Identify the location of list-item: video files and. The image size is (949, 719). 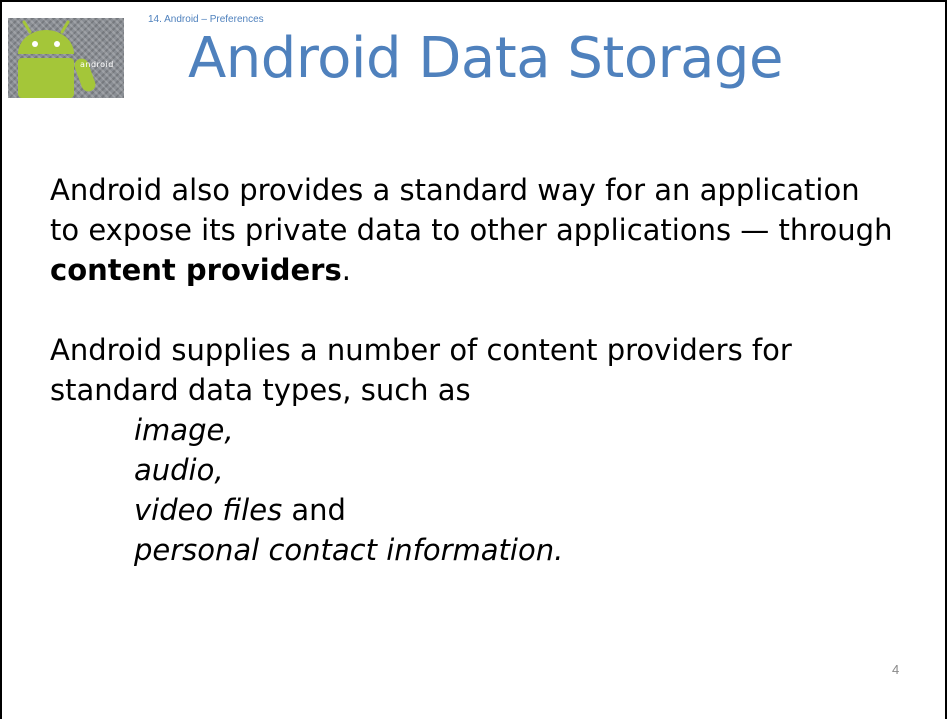
(480, 510).